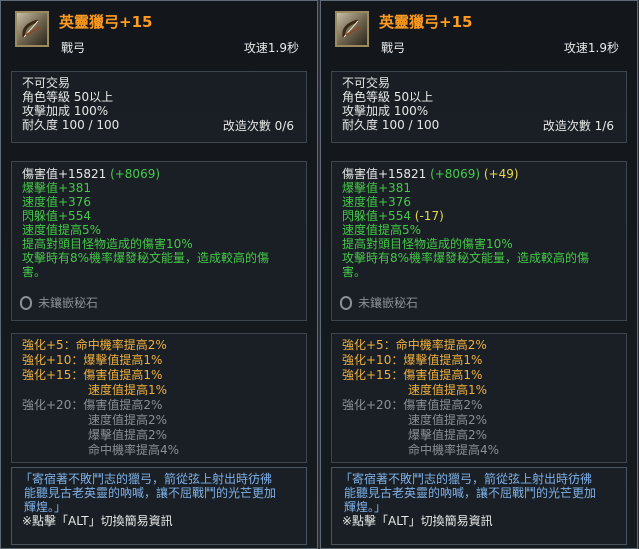  I want to click on alt-hint: ※點擊「ALT」切換簡易資訊, so click(97, 521).